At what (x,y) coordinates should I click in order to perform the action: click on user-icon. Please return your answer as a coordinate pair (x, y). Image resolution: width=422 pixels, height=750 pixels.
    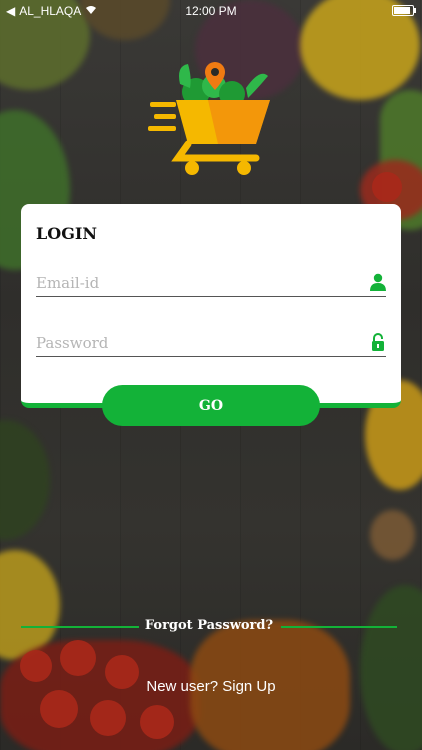
    Looking at the image, I should click on (378, 282).